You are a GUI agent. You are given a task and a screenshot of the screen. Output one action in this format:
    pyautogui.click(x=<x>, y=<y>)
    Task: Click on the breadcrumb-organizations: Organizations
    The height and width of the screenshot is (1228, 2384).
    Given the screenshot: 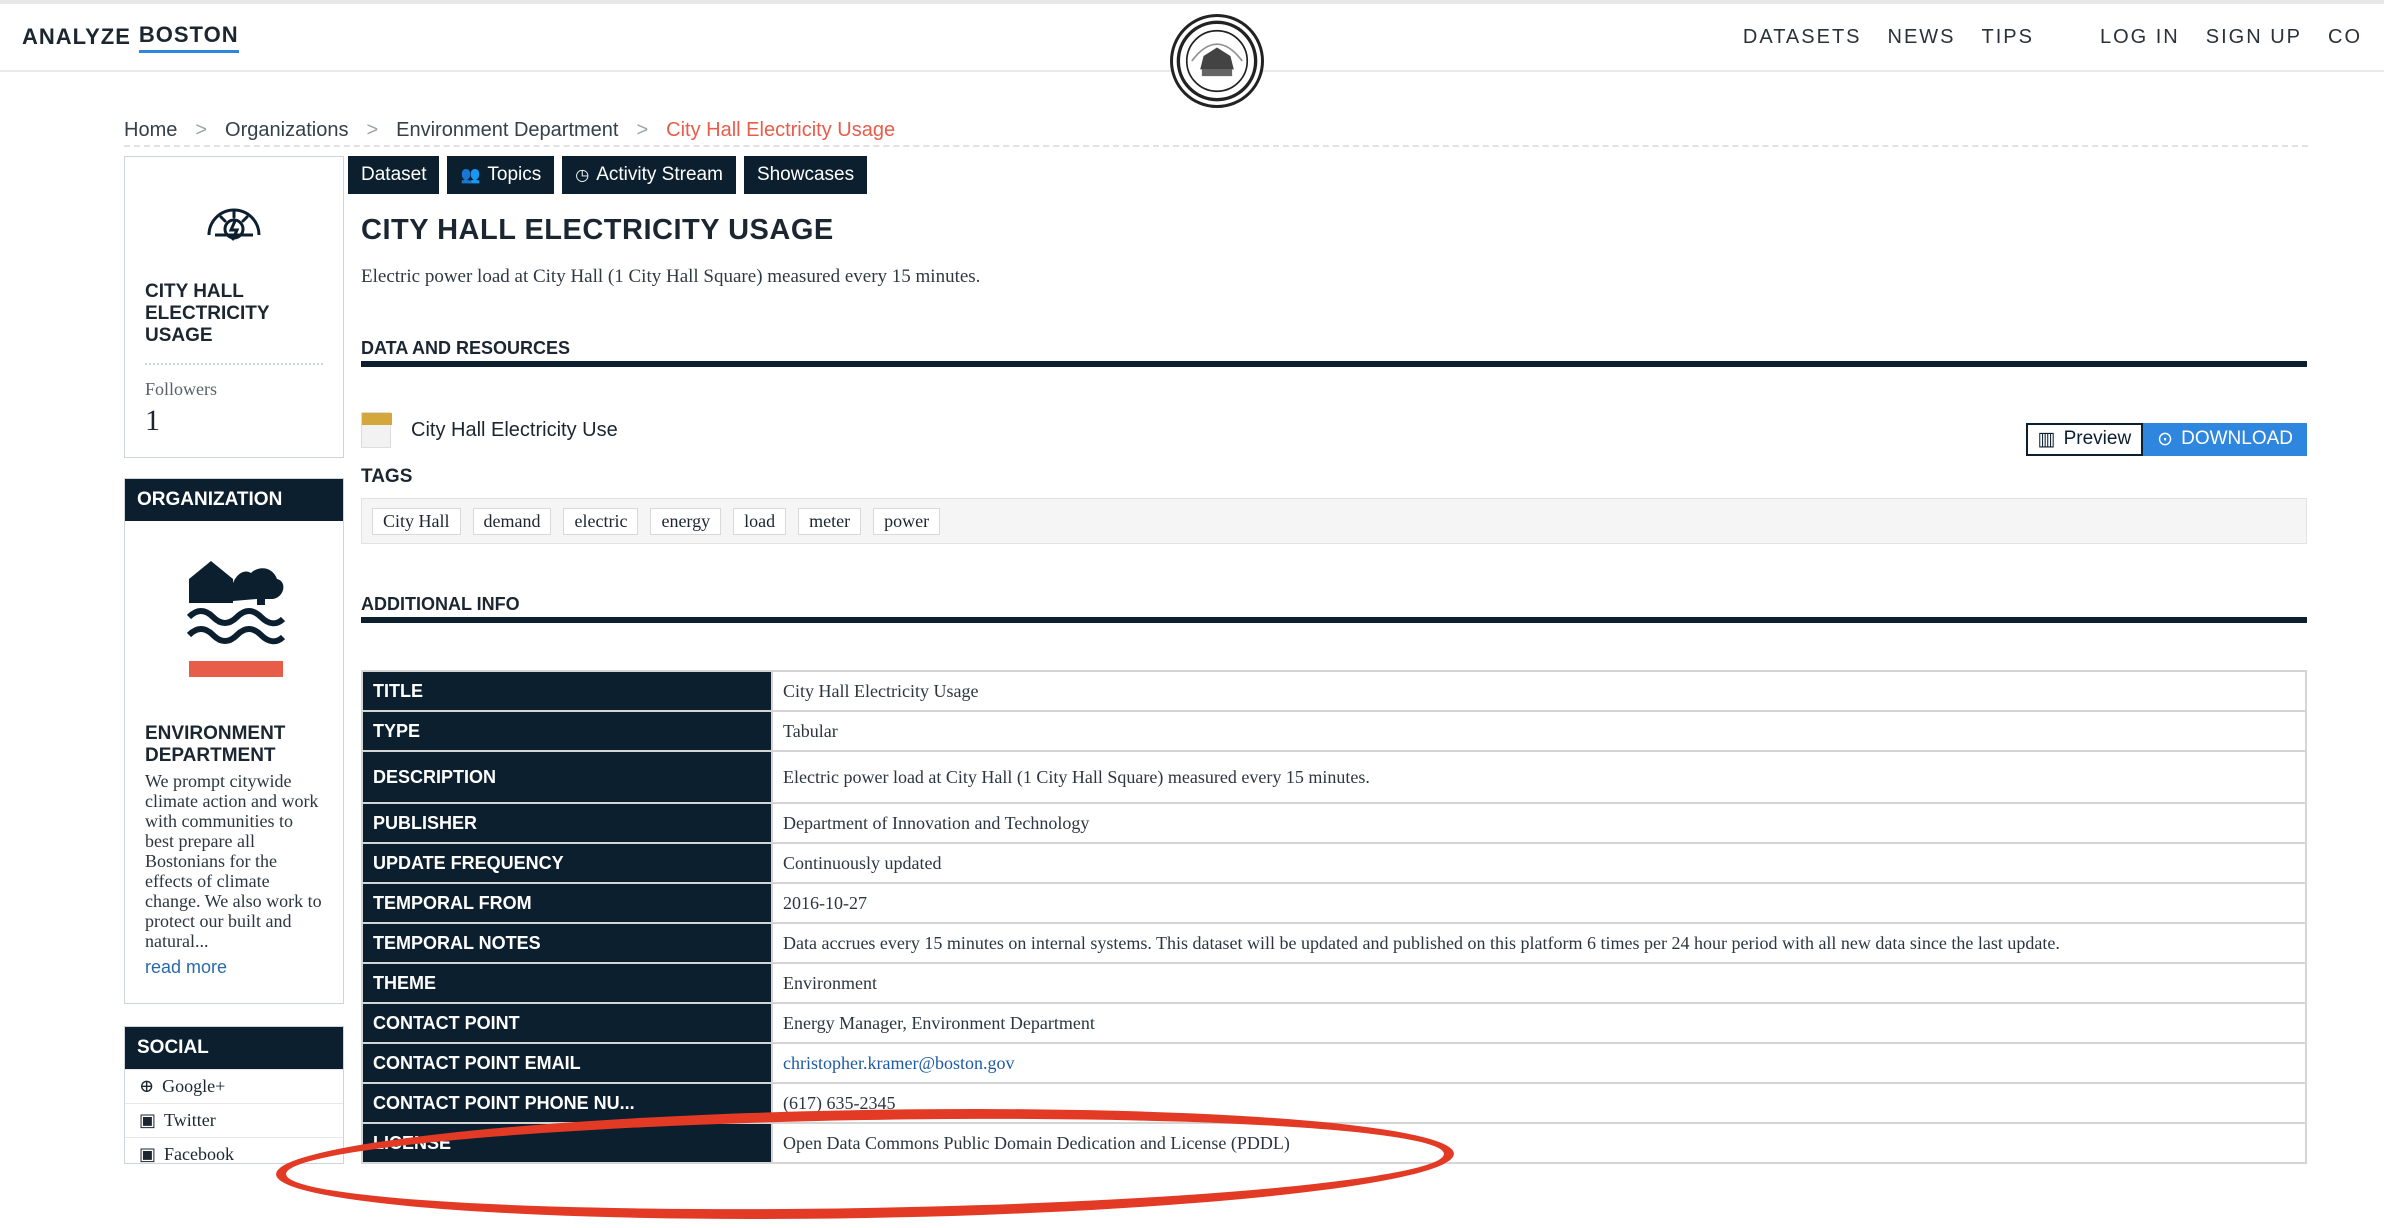 What is the action you would take?
    pyautogui.click(x=286, y=130)
    